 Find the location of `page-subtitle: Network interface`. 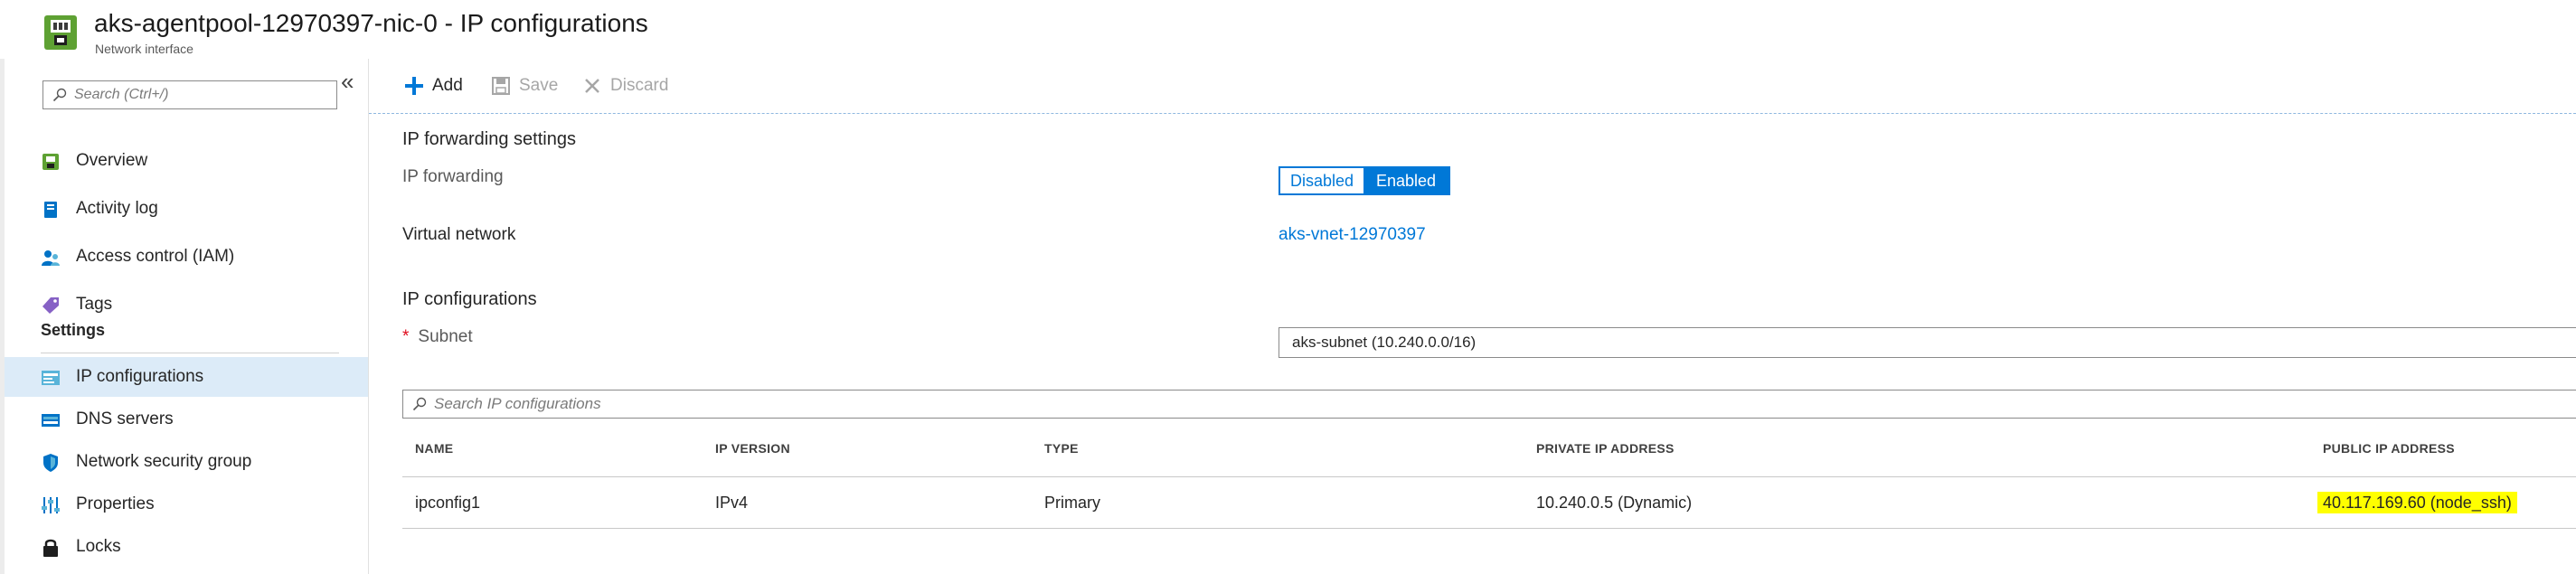

page-subtitle: Network interface is located at coordinates (144, 49).